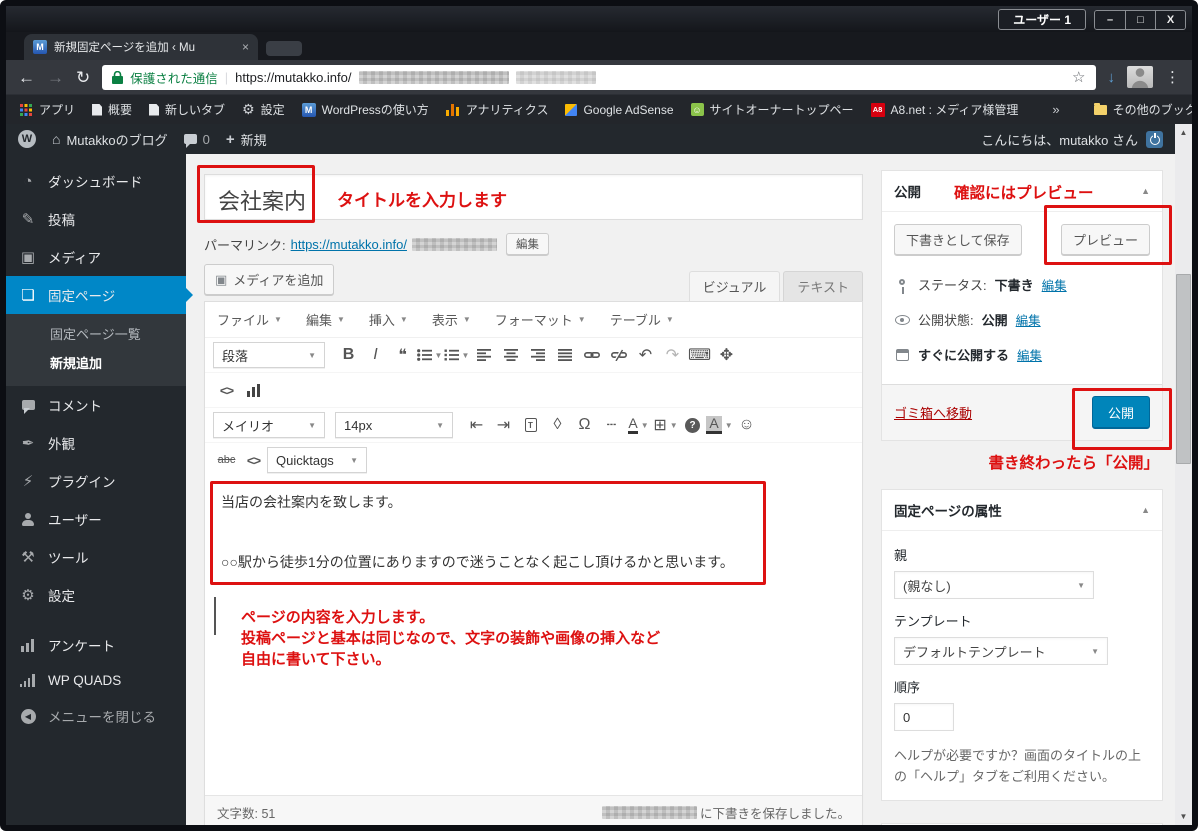 This screenshot has width=1198, height=831. What do you see at coordinates (110, 139) in the screenshot?
I see `site-name-menu: ⌂ Mutakkoのブログ` at bounding box center [110, 139].